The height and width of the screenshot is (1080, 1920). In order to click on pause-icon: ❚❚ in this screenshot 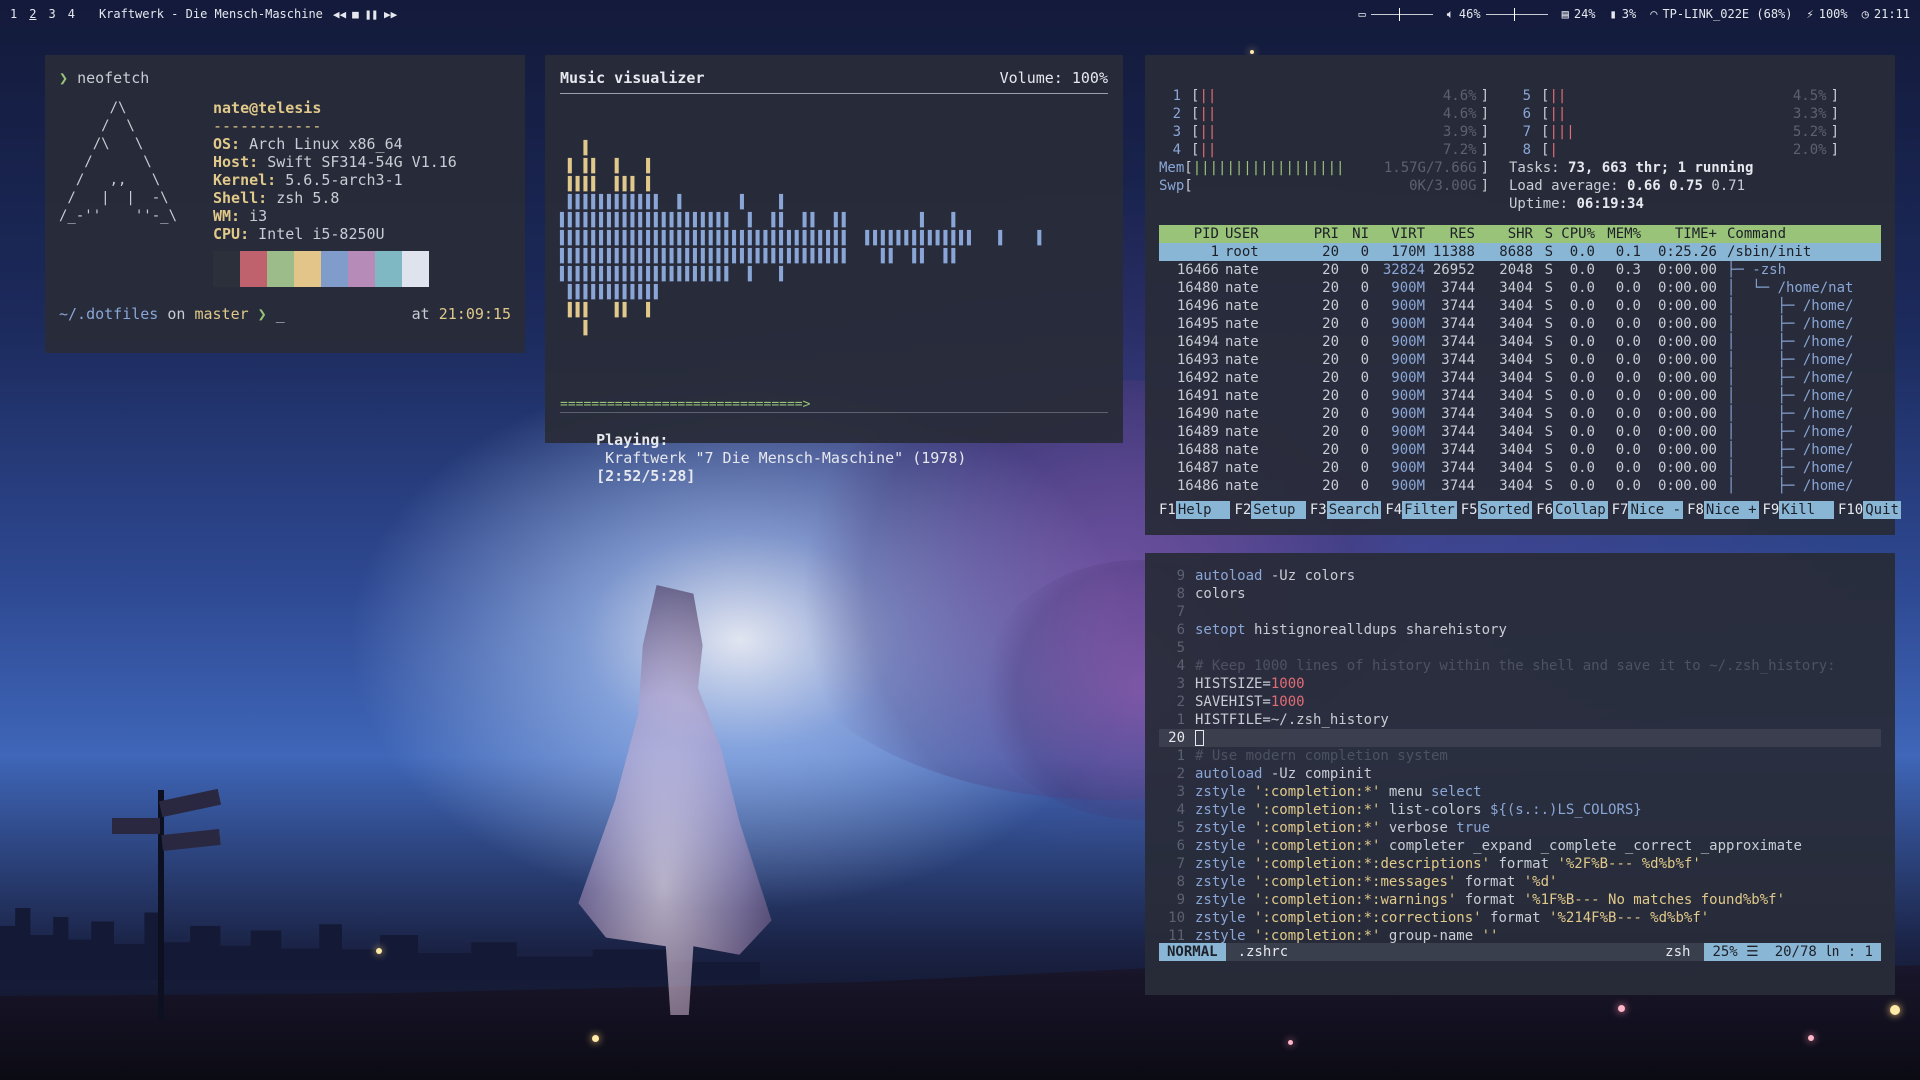, I will do `click(371, 14)`.